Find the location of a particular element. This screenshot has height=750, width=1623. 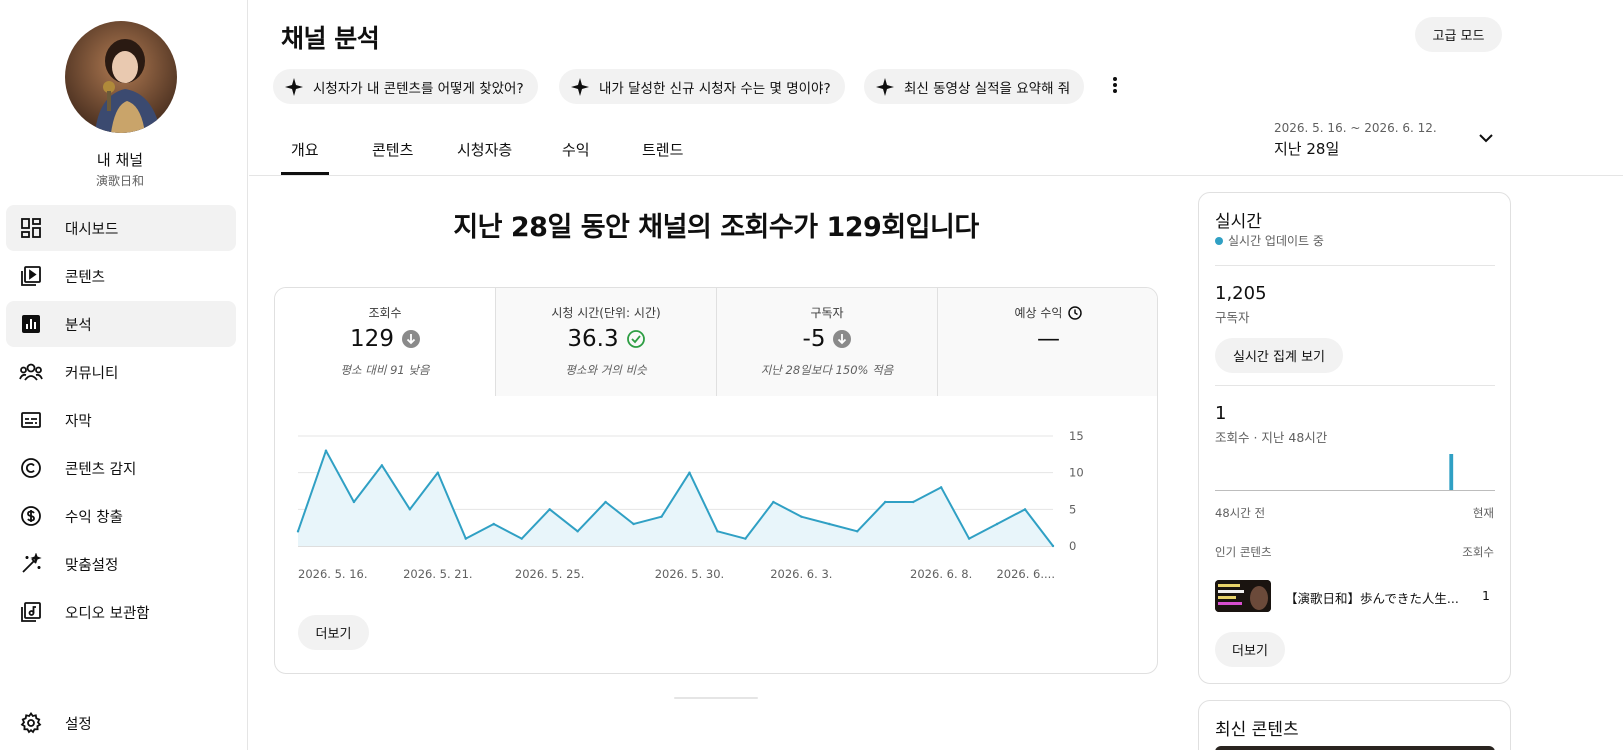

x-tick-label: 2026. 5. 16. is located at coordinates (333, 574).